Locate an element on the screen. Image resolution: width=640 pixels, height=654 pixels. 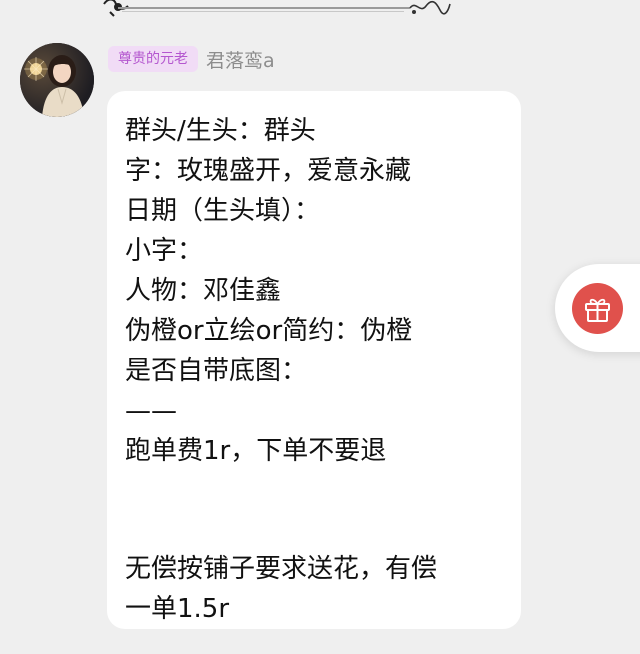
message-line: 小字： is located at coordinates (164, 251).